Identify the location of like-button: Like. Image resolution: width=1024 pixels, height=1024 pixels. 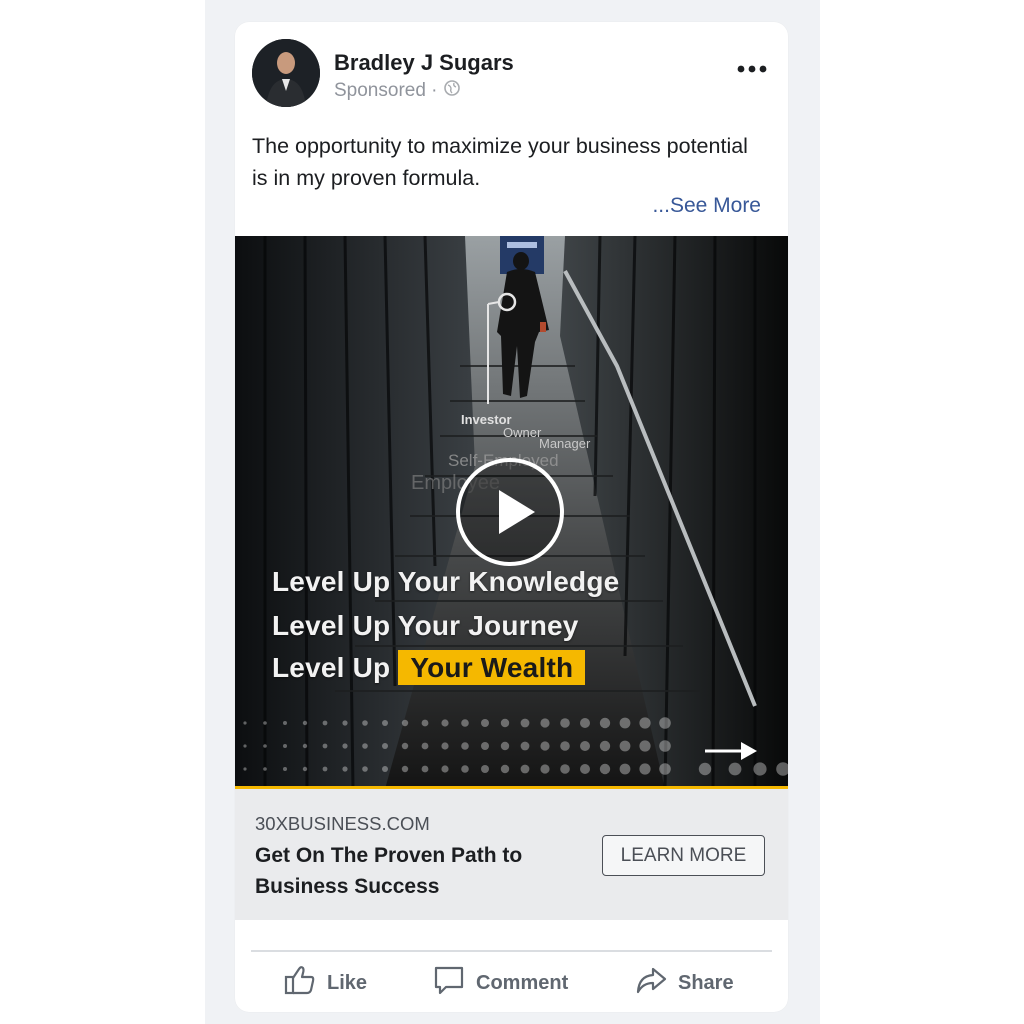
(325, 983).